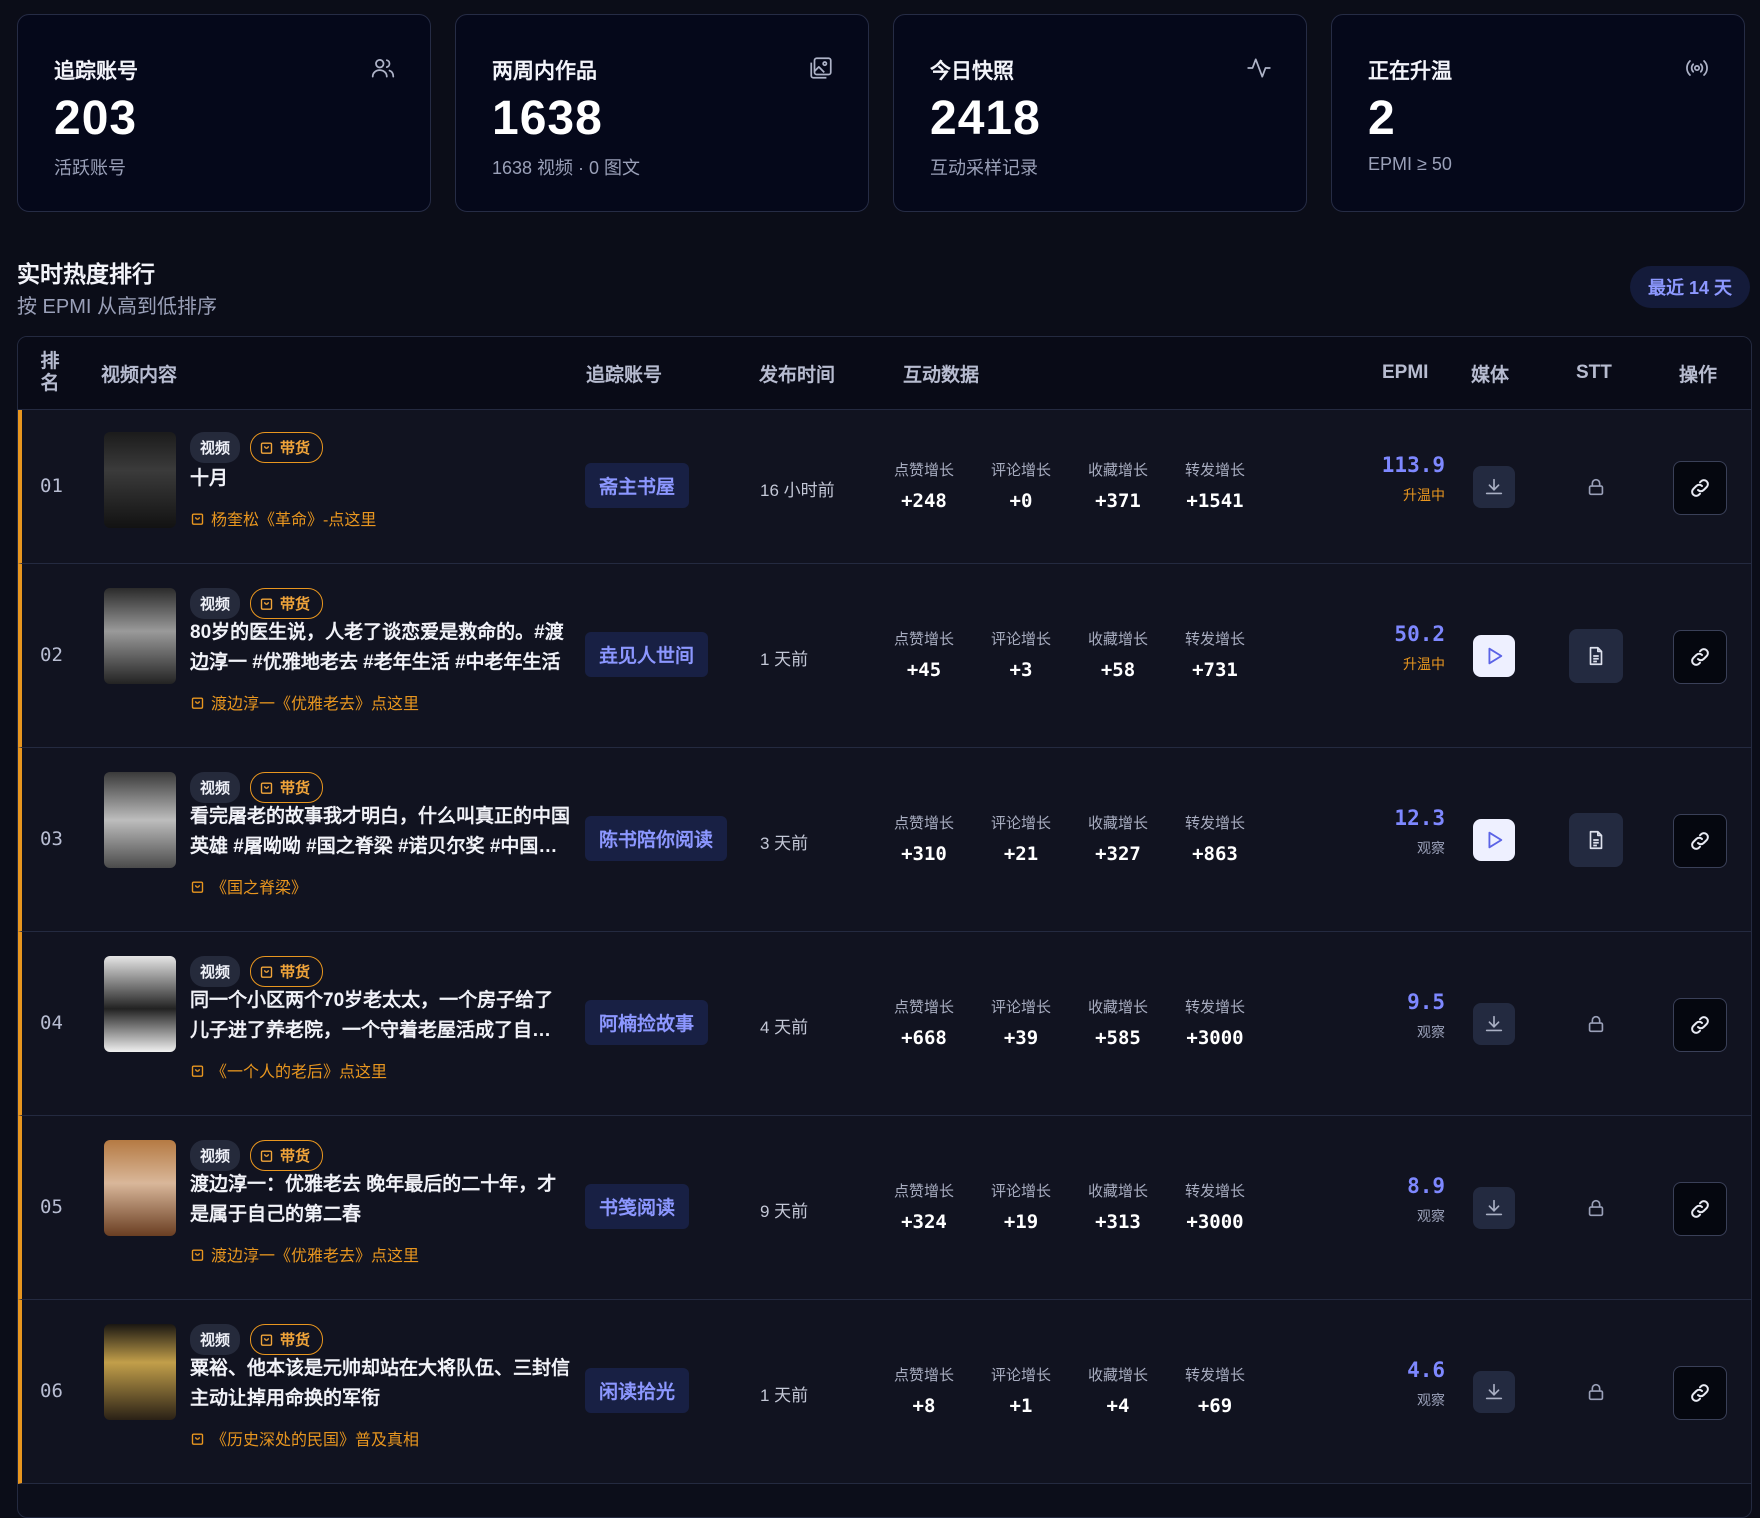  Describe the element at coordinates (1538, 113) in the screenshot. I see `card-trending: 正在升温 2 EPMI ≥ 50` at that location.